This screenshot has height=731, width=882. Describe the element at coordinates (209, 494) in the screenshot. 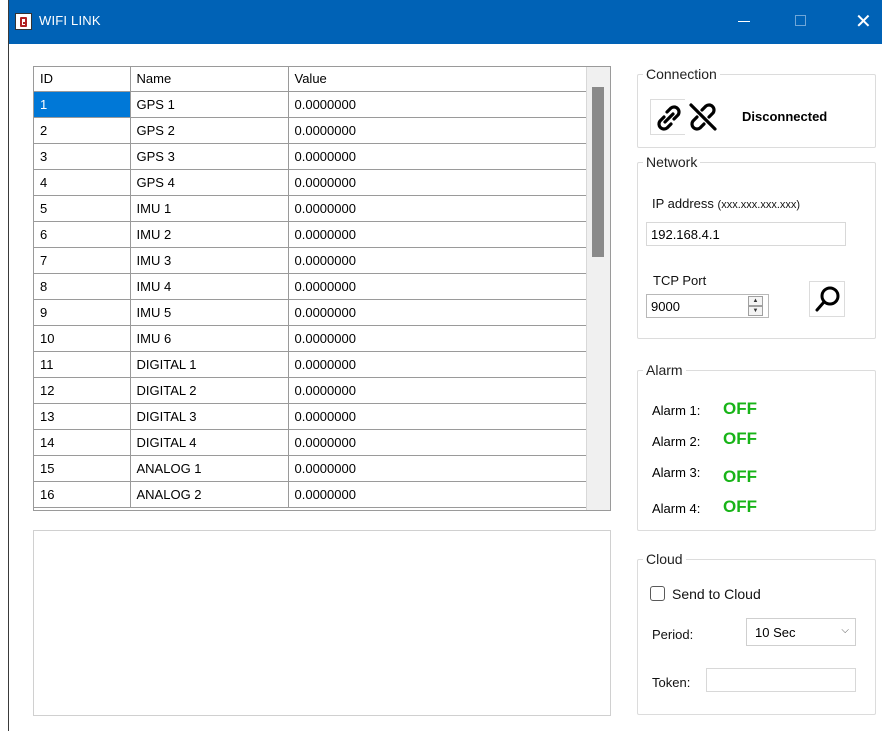

I see `cell-name: ANALOG 2` at that location.